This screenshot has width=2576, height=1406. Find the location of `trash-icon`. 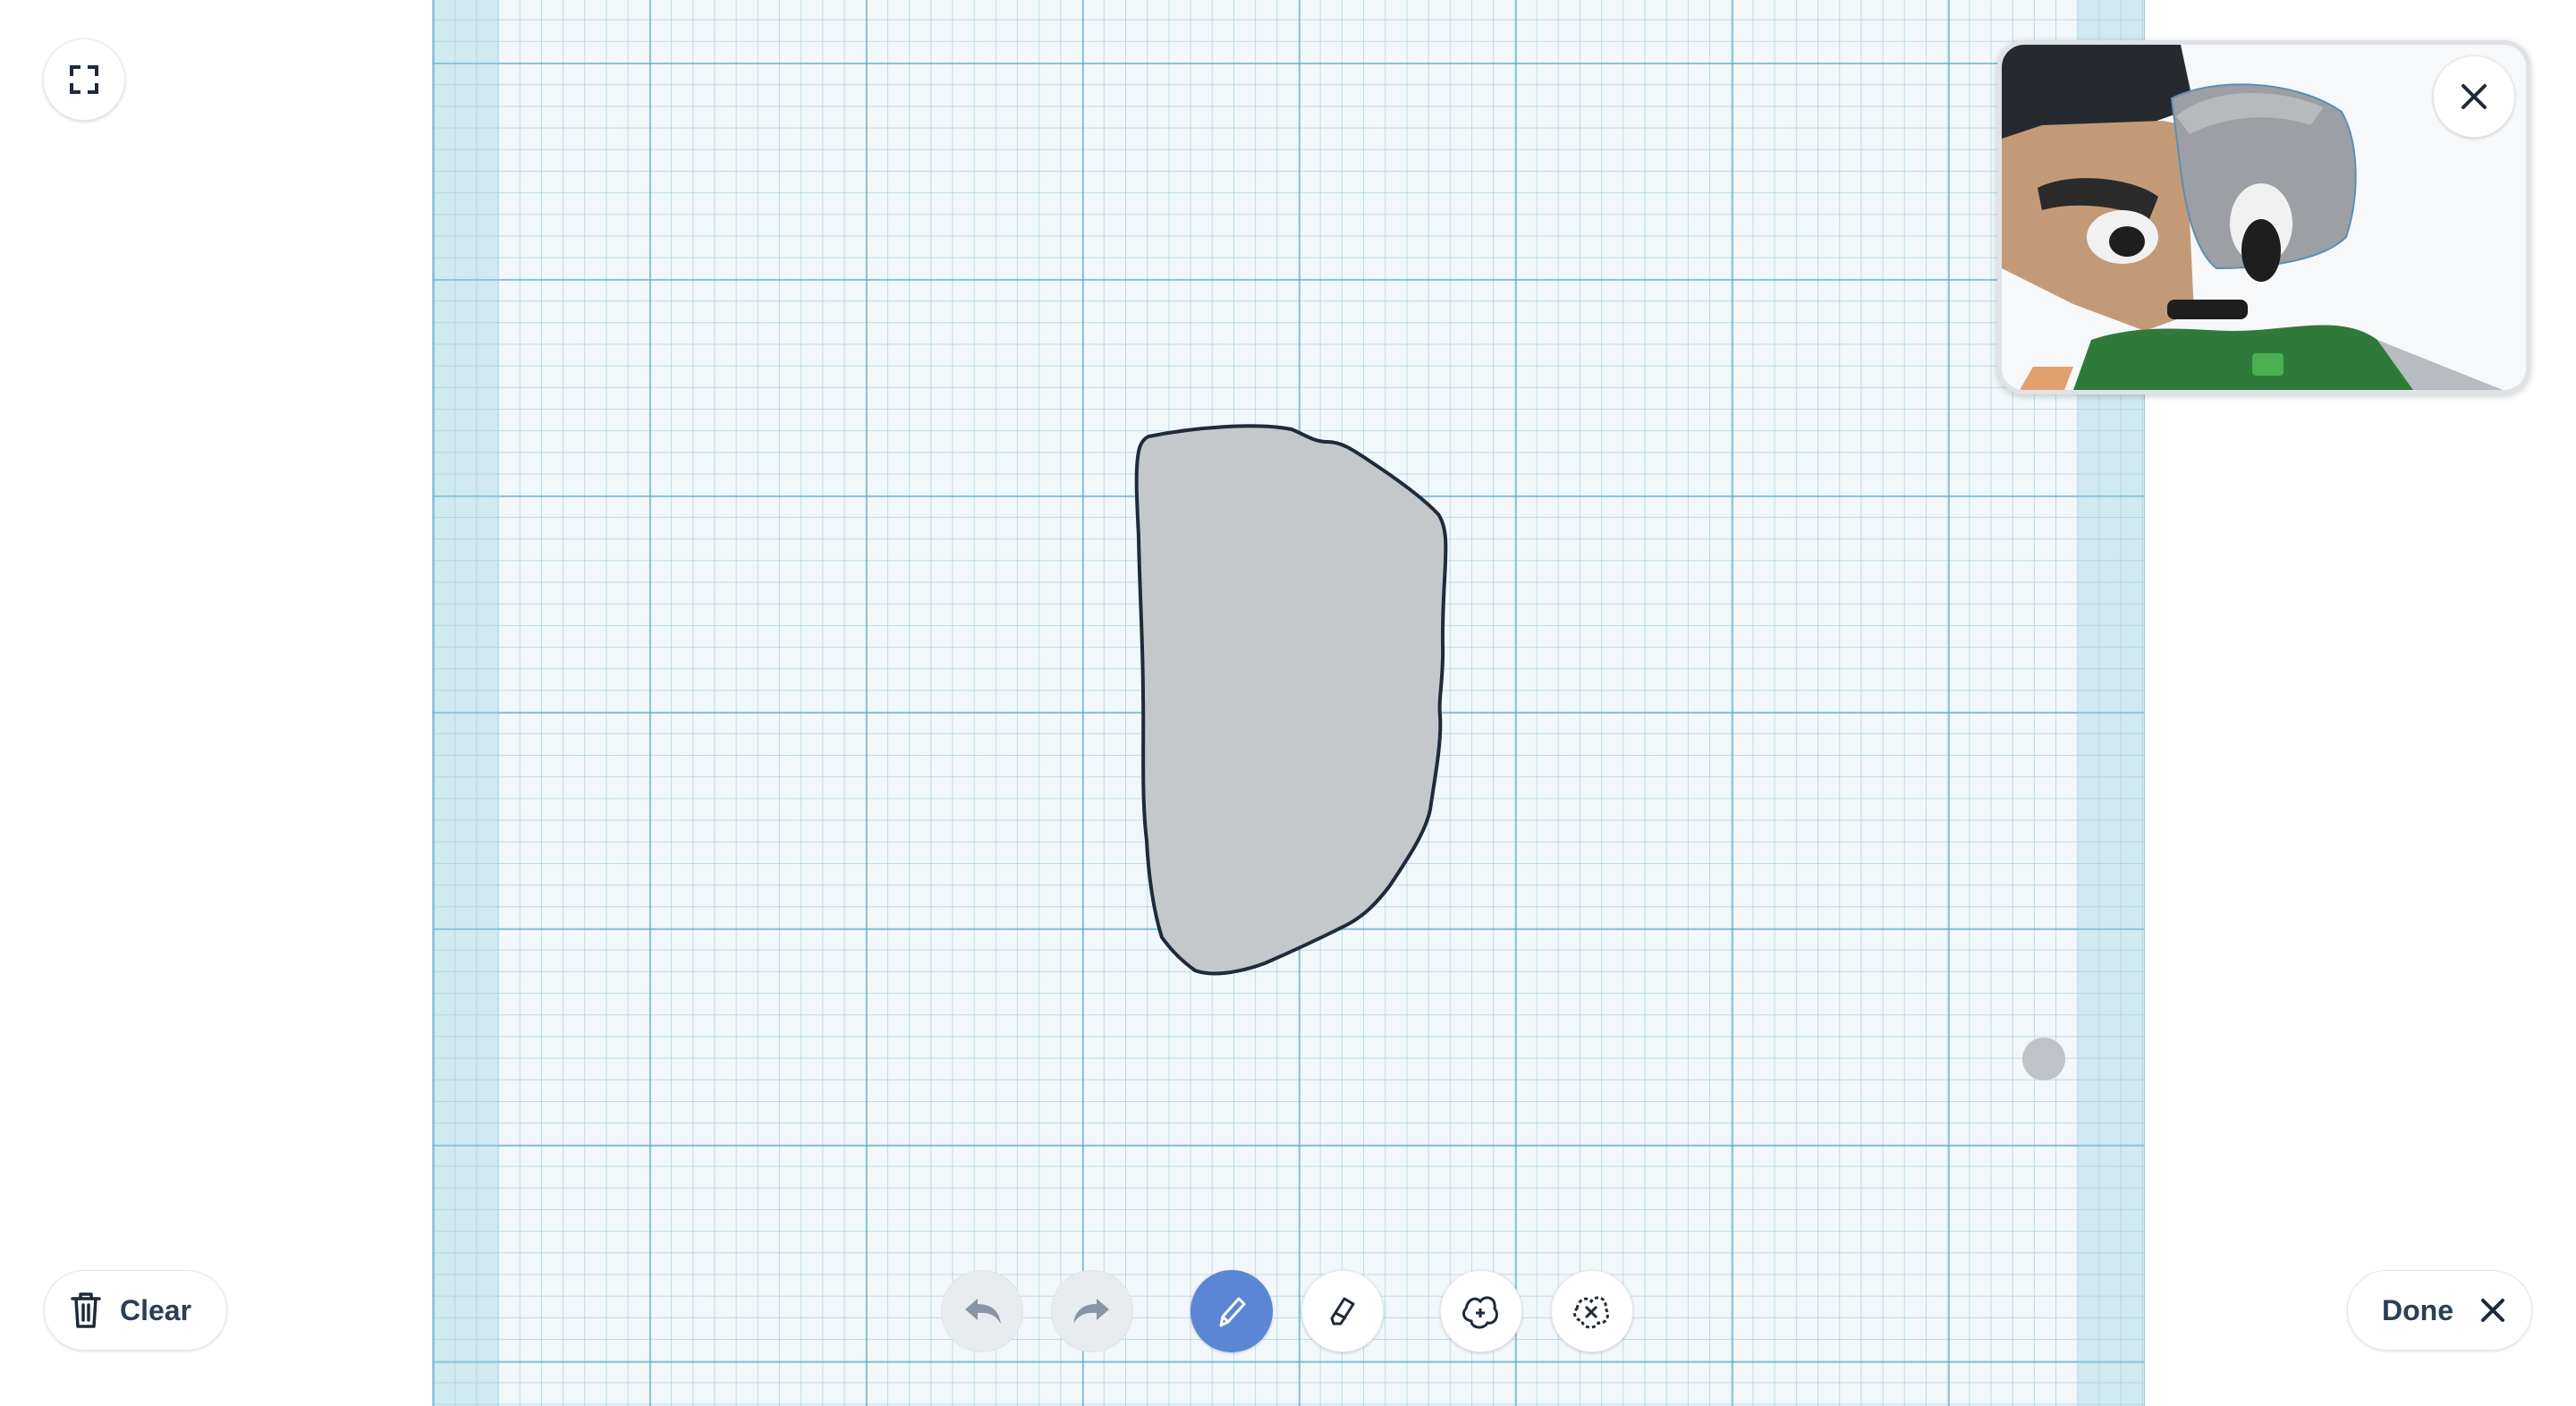

trash-icon is located at coordinates (86, 1310).